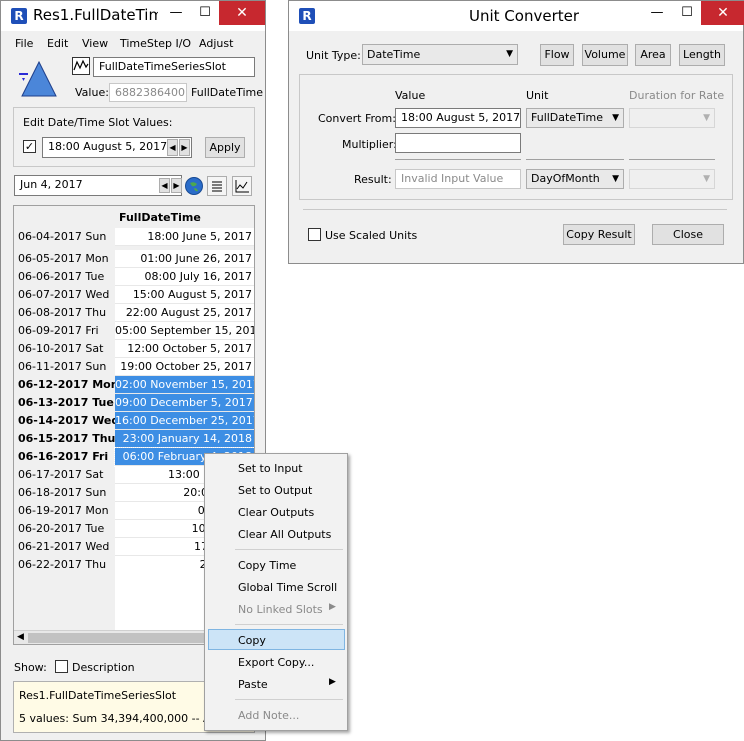  What do you see at coordinates (61, 666) in the screenshot?
I see `description-checkbox` at bounding box center [61, 666].